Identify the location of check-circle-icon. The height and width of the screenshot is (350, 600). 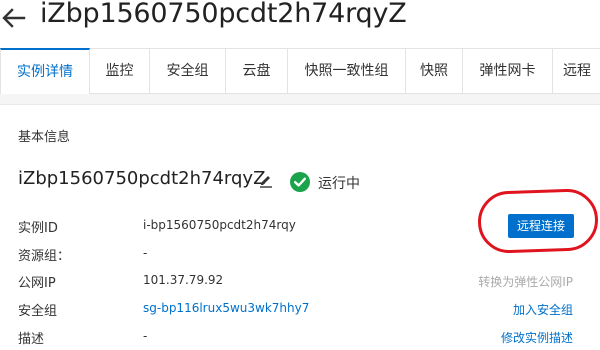
(300, 182).